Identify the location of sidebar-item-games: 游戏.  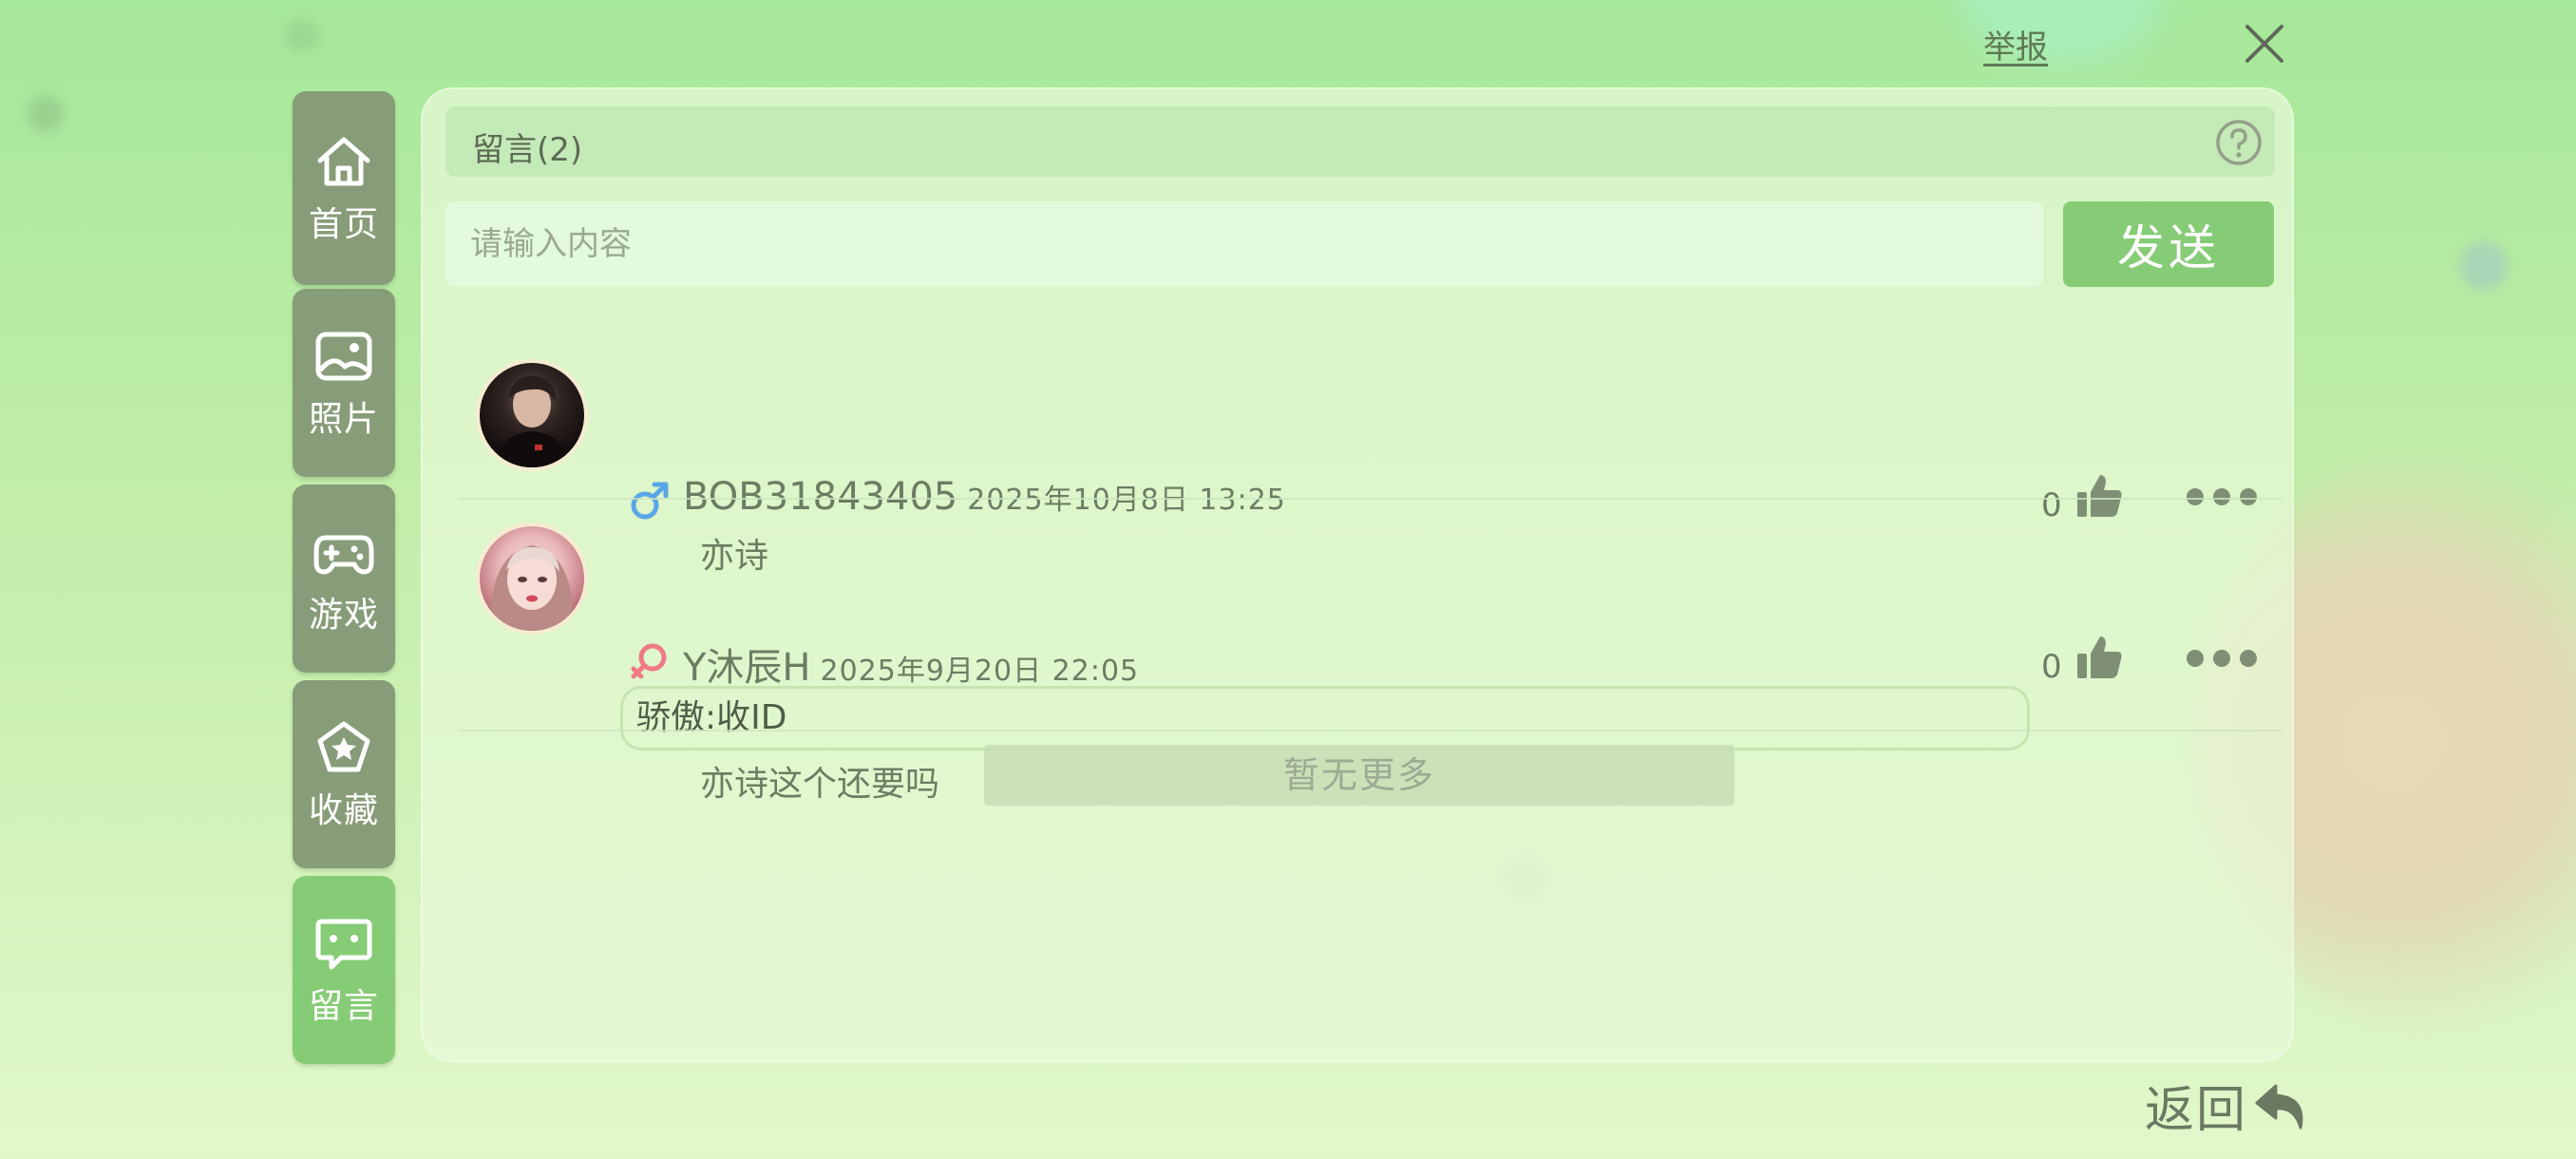
(344, 578).